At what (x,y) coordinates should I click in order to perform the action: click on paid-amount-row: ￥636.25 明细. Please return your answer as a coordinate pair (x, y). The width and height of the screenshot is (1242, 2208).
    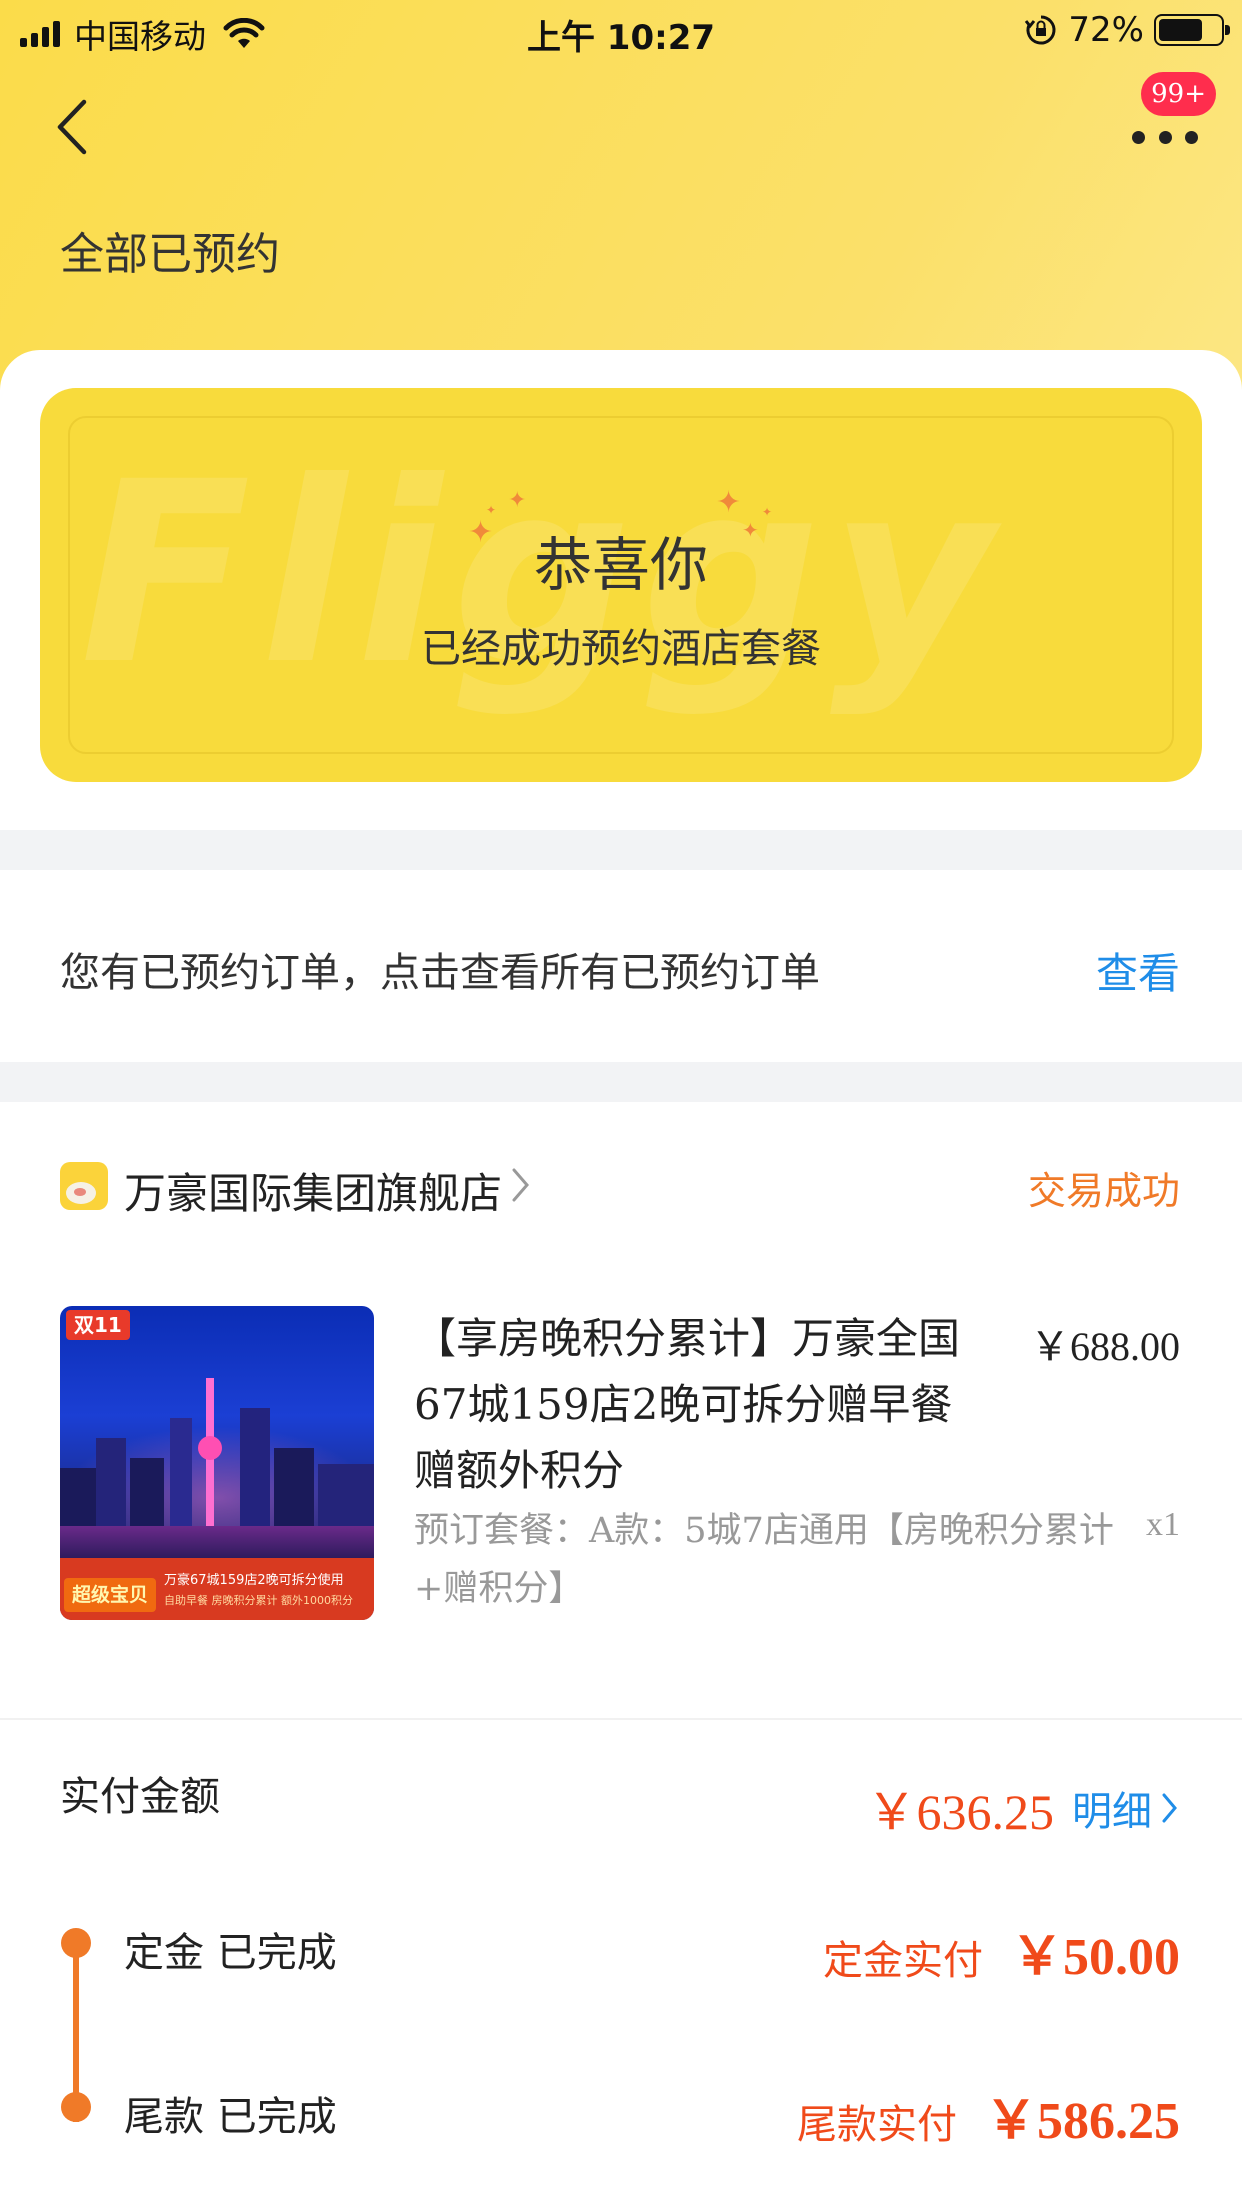
    Looking at the image, I should click on (1024, 1808).